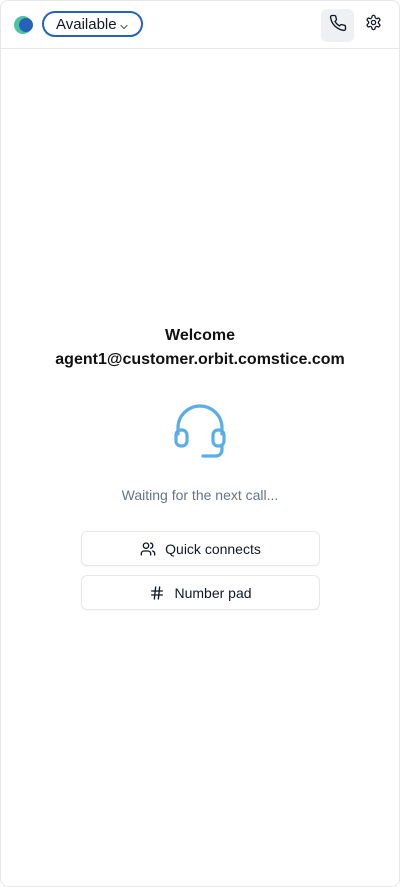 The height and width of the screenshot is (887, 400). What do you see at coordinates (213, 548) in the screenshot?
I see `quick-connects-label: Quick connects` at bounding box center [213, 548].